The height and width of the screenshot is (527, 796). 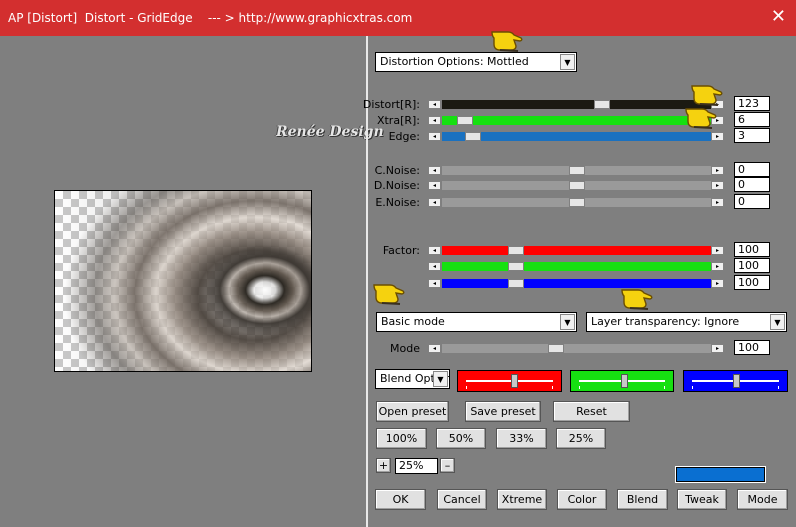 What do you see at coordinates (416, 466) in the screenshot?
I see `zoom-value-field: 25%` at bounding box center [416, 466].